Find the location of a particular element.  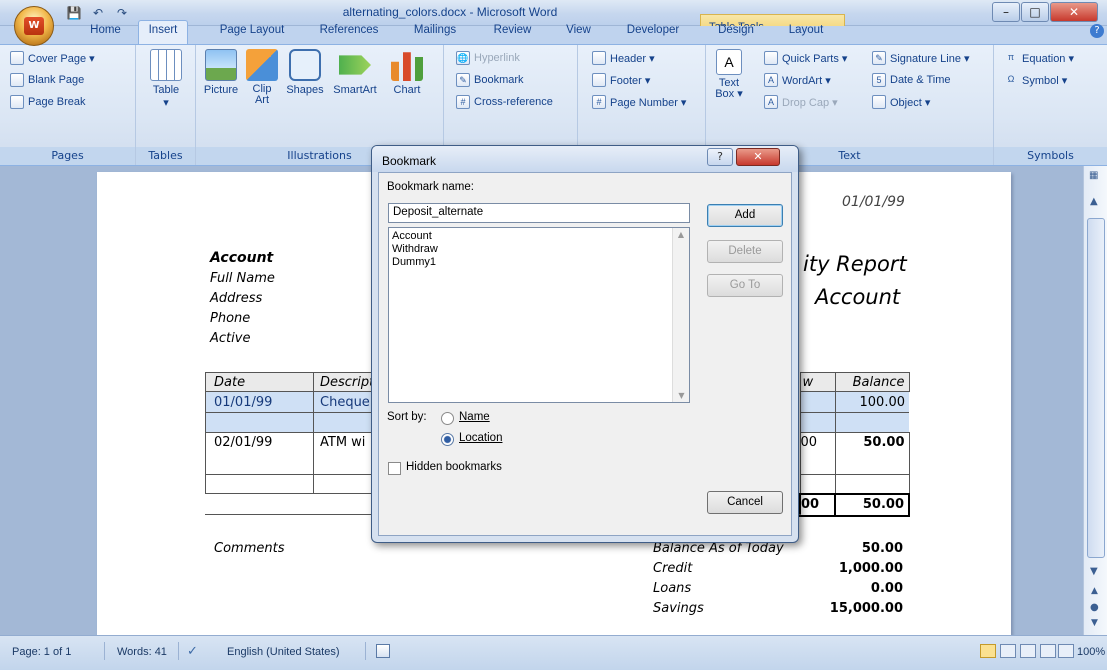

clip-art-button: Clip Art is located at coordinates (262, 77).